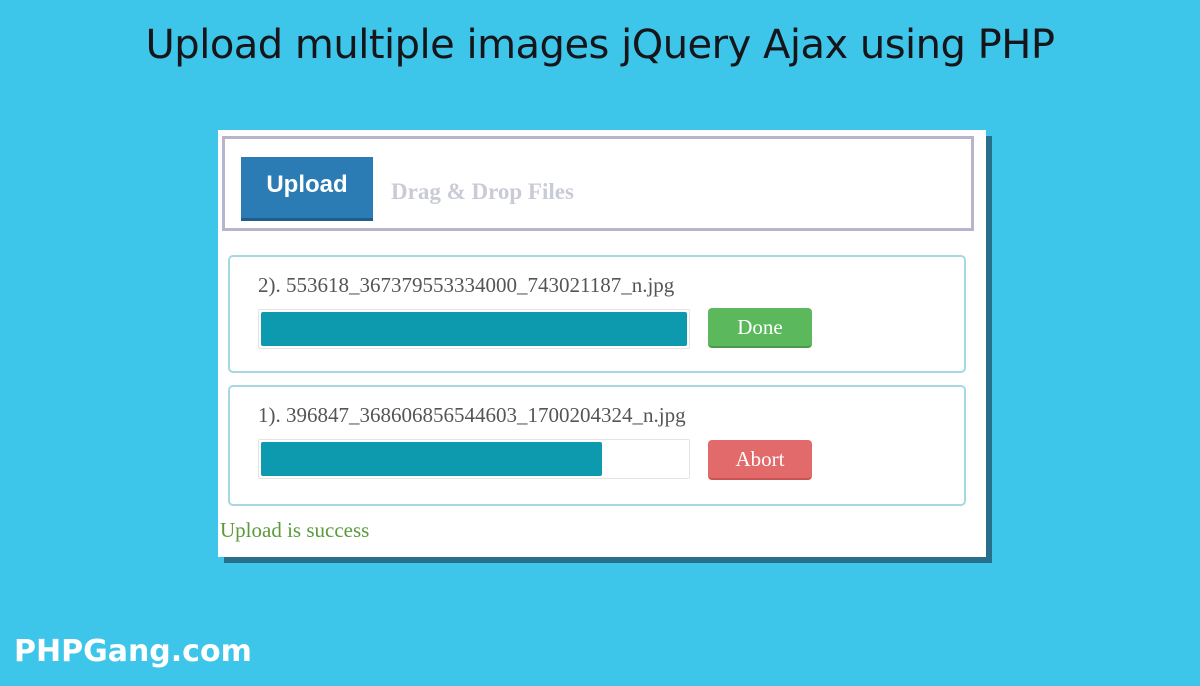 Image resolution: width=1200 pixels, height=686 pixels. What do you see at coordinates (133, 651) in the screenshot?
I see `site-watermark: PHPGang.com` at bounding box center [133, 651].